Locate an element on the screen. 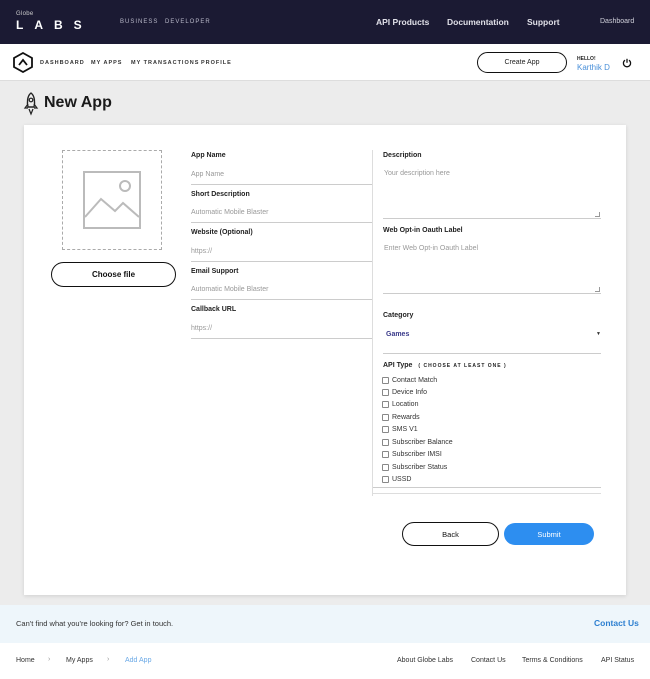 The height and width of the screenshot is (679, 650). api-type-hint: ( CHOOSE AT LEAST ONE ) is located at coordinates (462, 366).